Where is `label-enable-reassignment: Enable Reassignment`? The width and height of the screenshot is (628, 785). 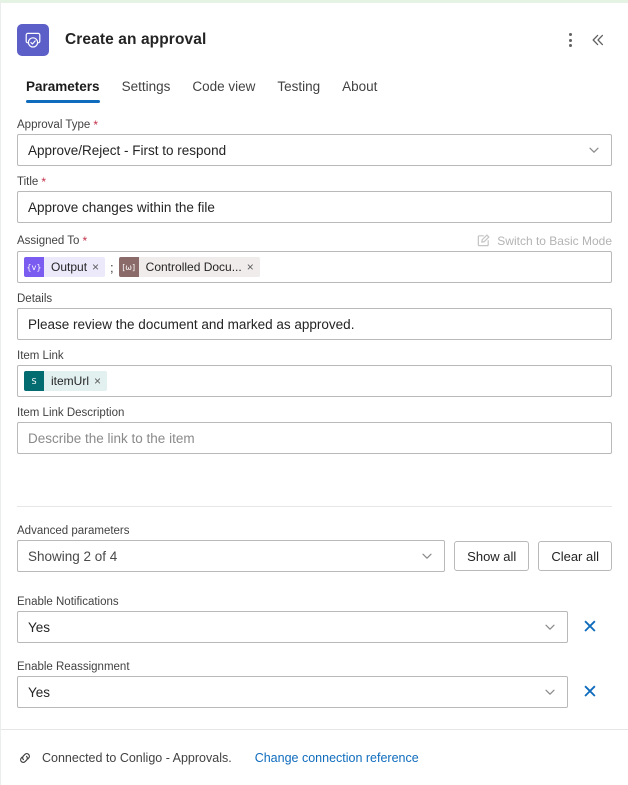
label-enable-reassignment: Enable Reassignment is located at coordinates (314, 667).